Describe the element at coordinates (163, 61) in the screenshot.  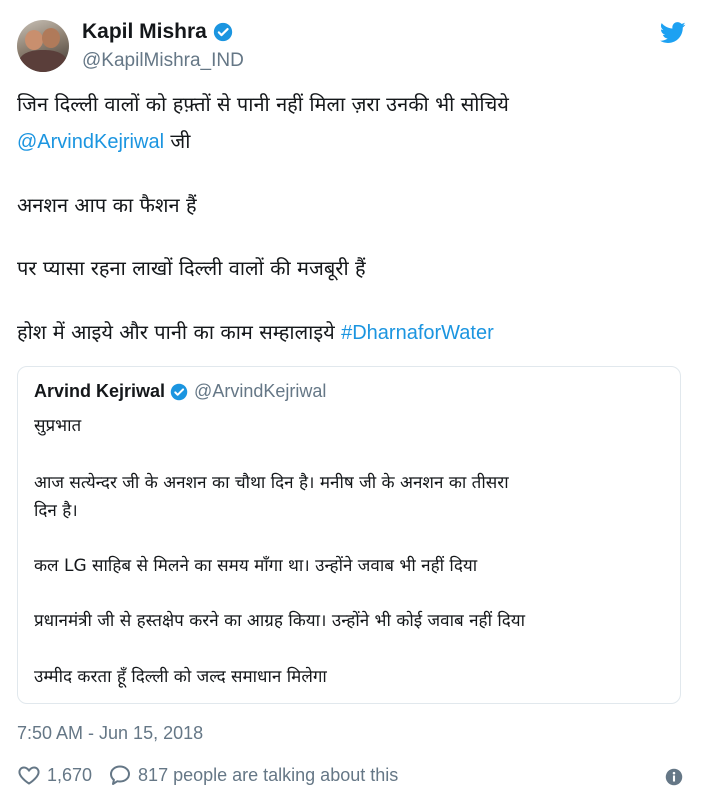
I see `author-handle: @KapilMishra_IND` at that location.